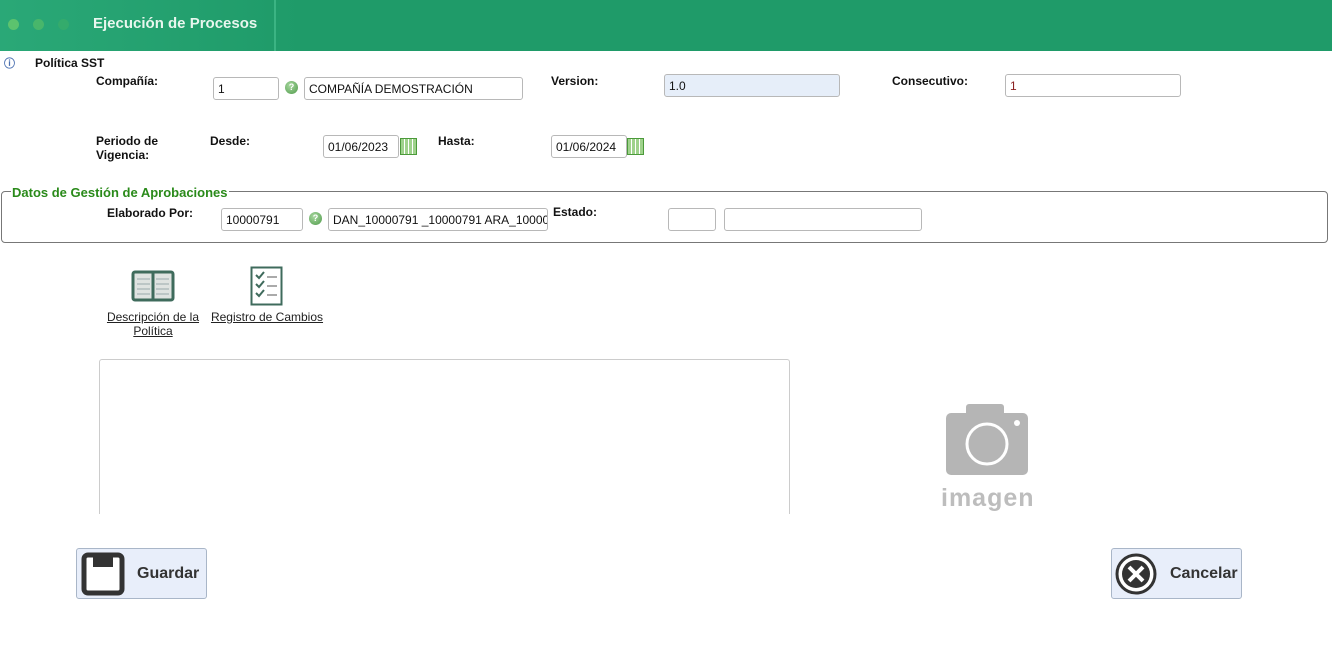 Image resolution: width=1332 pixels, height=657 pixels. Describe the element at coordinates (175, 23) in the screenshot. I see `page-title: Ejecución de Procesos` at that location.